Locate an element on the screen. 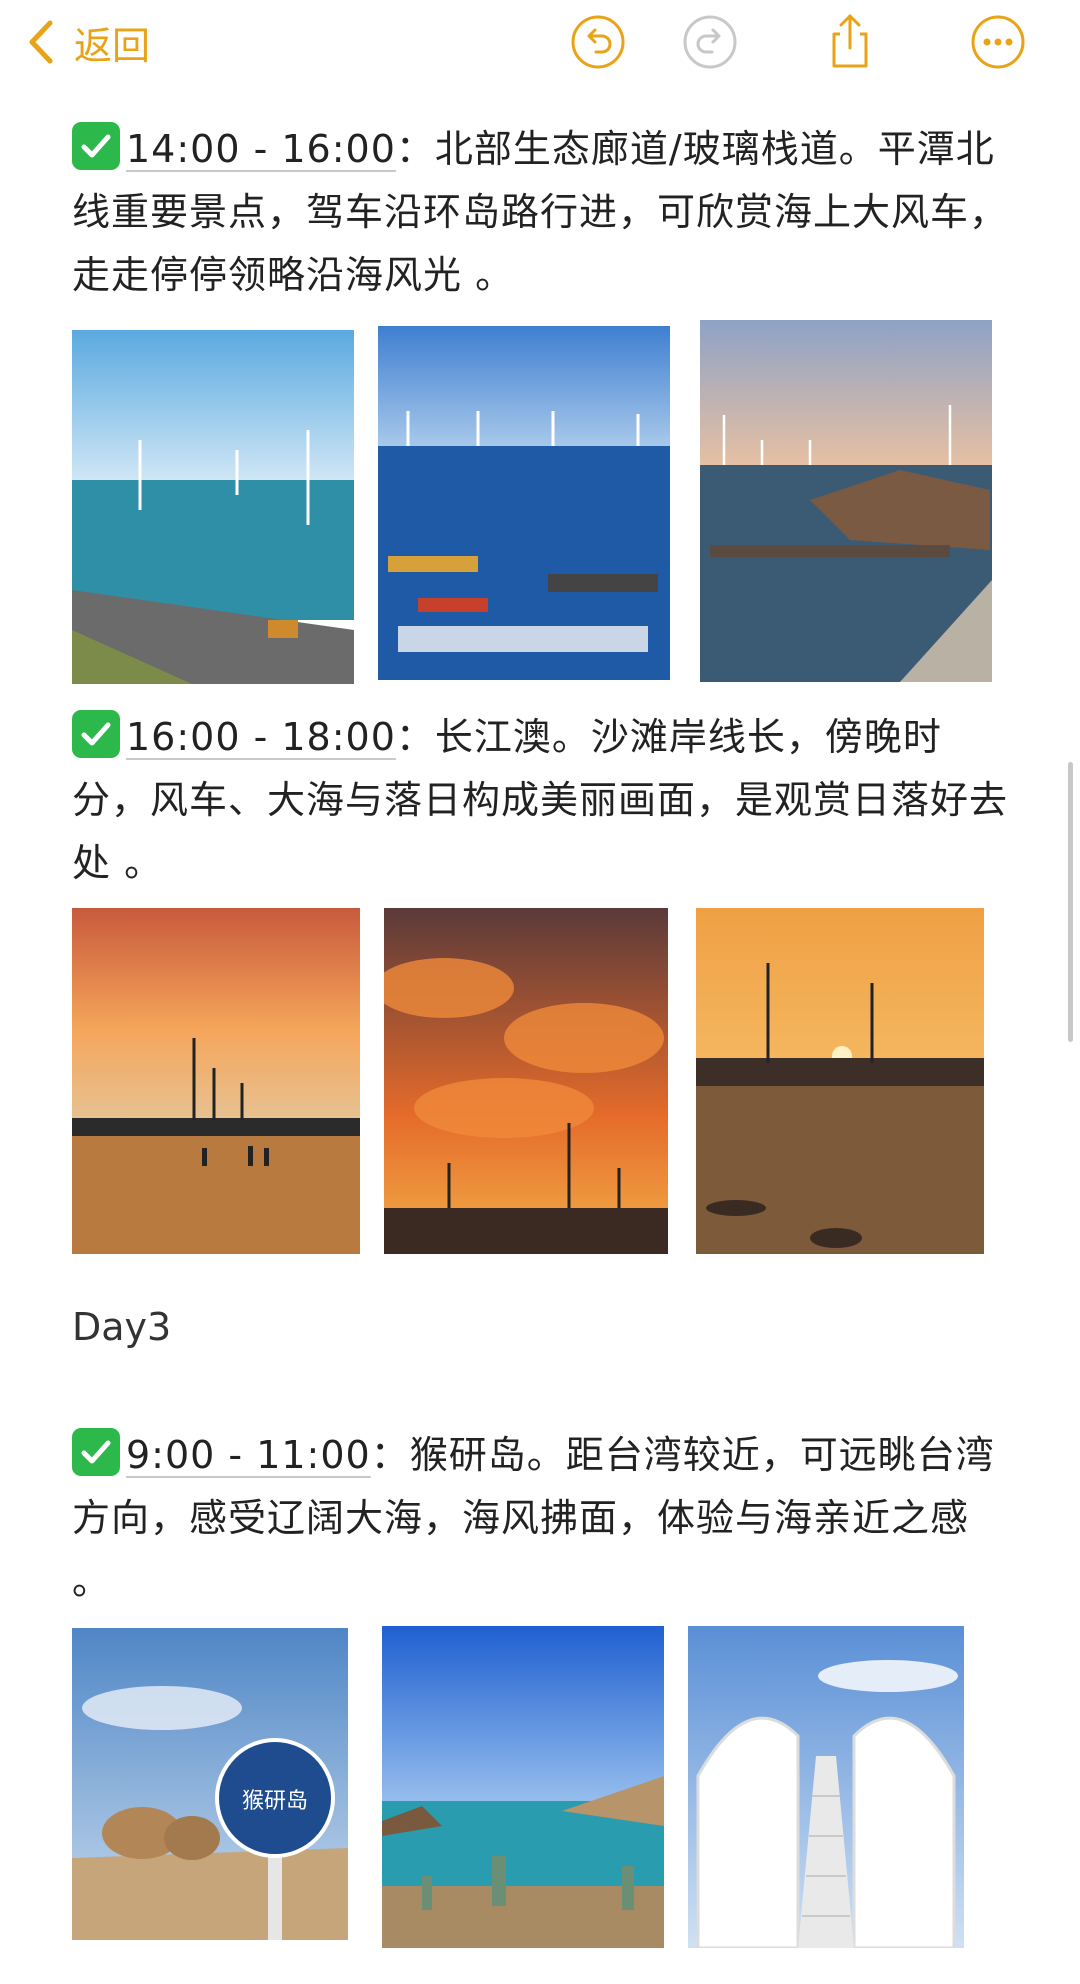 The image size is (1080, 1984). houyan-island-sign-photo: 猴研岛 is located at coordinates (210, 1784).